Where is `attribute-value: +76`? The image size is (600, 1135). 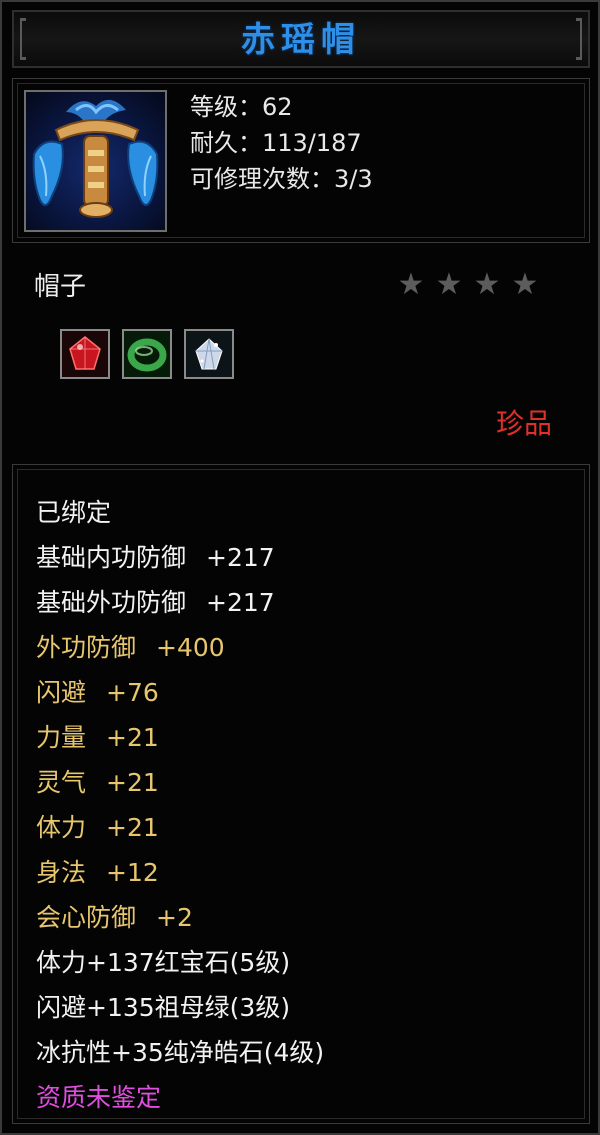 attribute-value: +76 is located at coordinates (132, 692).